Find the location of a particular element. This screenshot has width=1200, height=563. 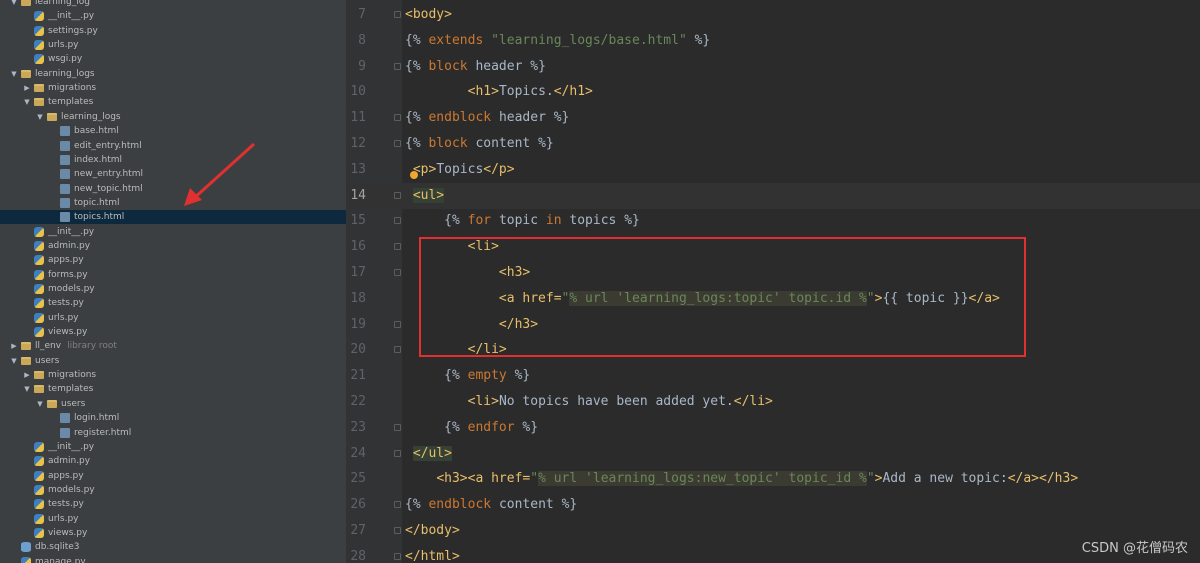

tree-item: manage.py is located at coordinates (173, 559).